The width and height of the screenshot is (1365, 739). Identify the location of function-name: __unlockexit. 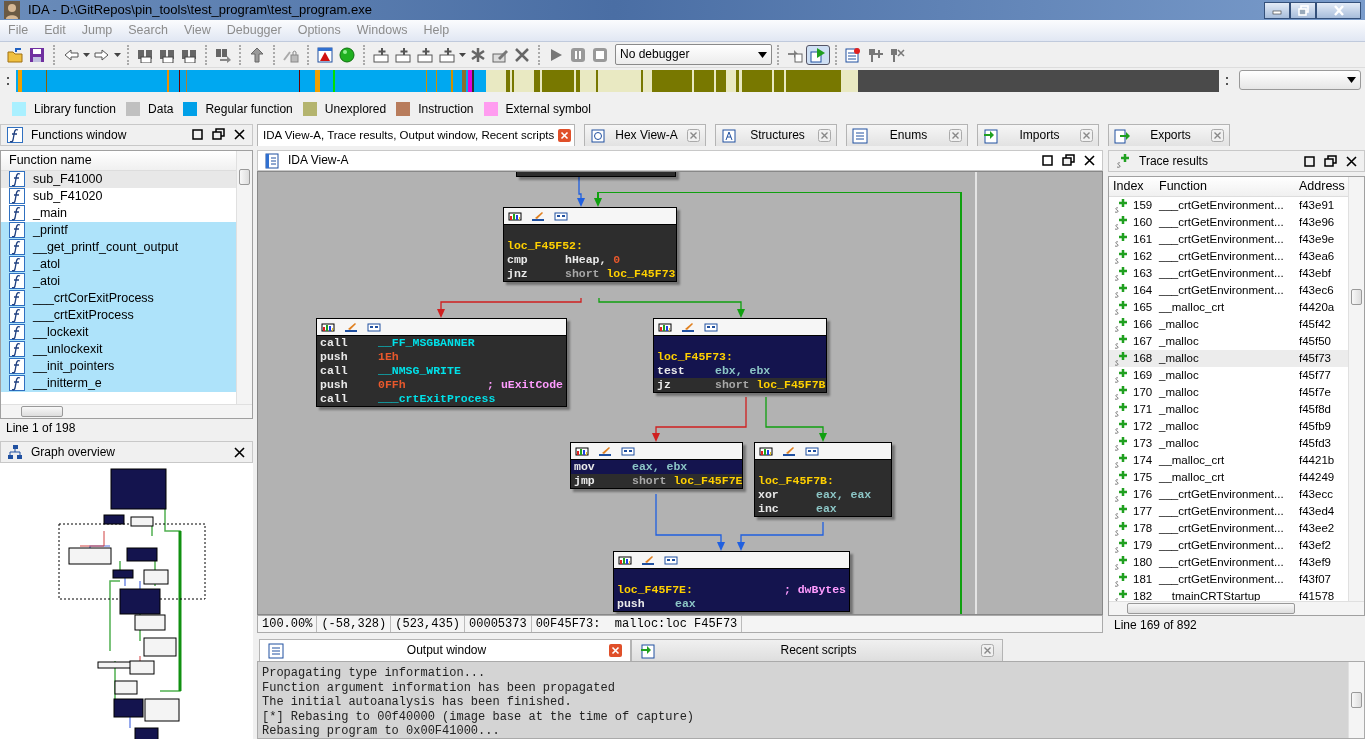
(68, 349).